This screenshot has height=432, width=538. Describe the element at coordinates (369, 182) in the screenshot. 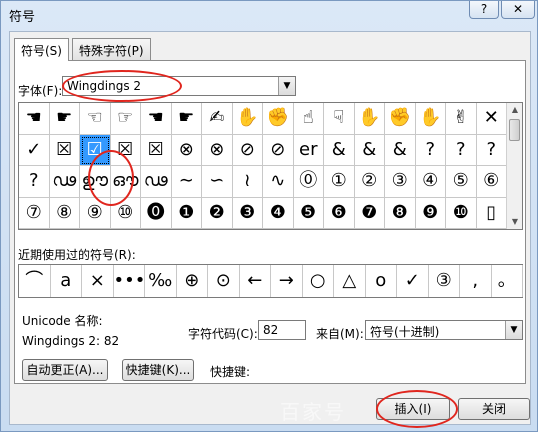

I see `symbol-cell: ②` at that location.